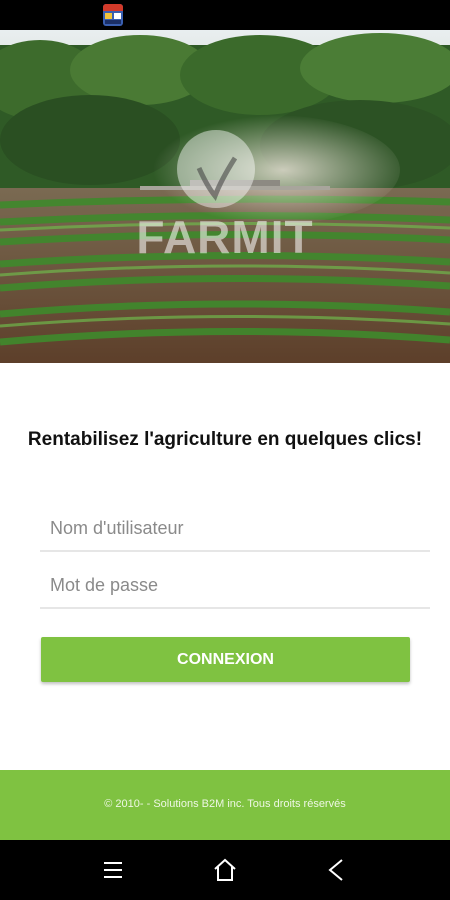 The height and width of the screenshot is (900, 450). What do you see at coordinates (113, 870) in the screenshot?
I see `recents-icon` at bounding box center [113, 870].